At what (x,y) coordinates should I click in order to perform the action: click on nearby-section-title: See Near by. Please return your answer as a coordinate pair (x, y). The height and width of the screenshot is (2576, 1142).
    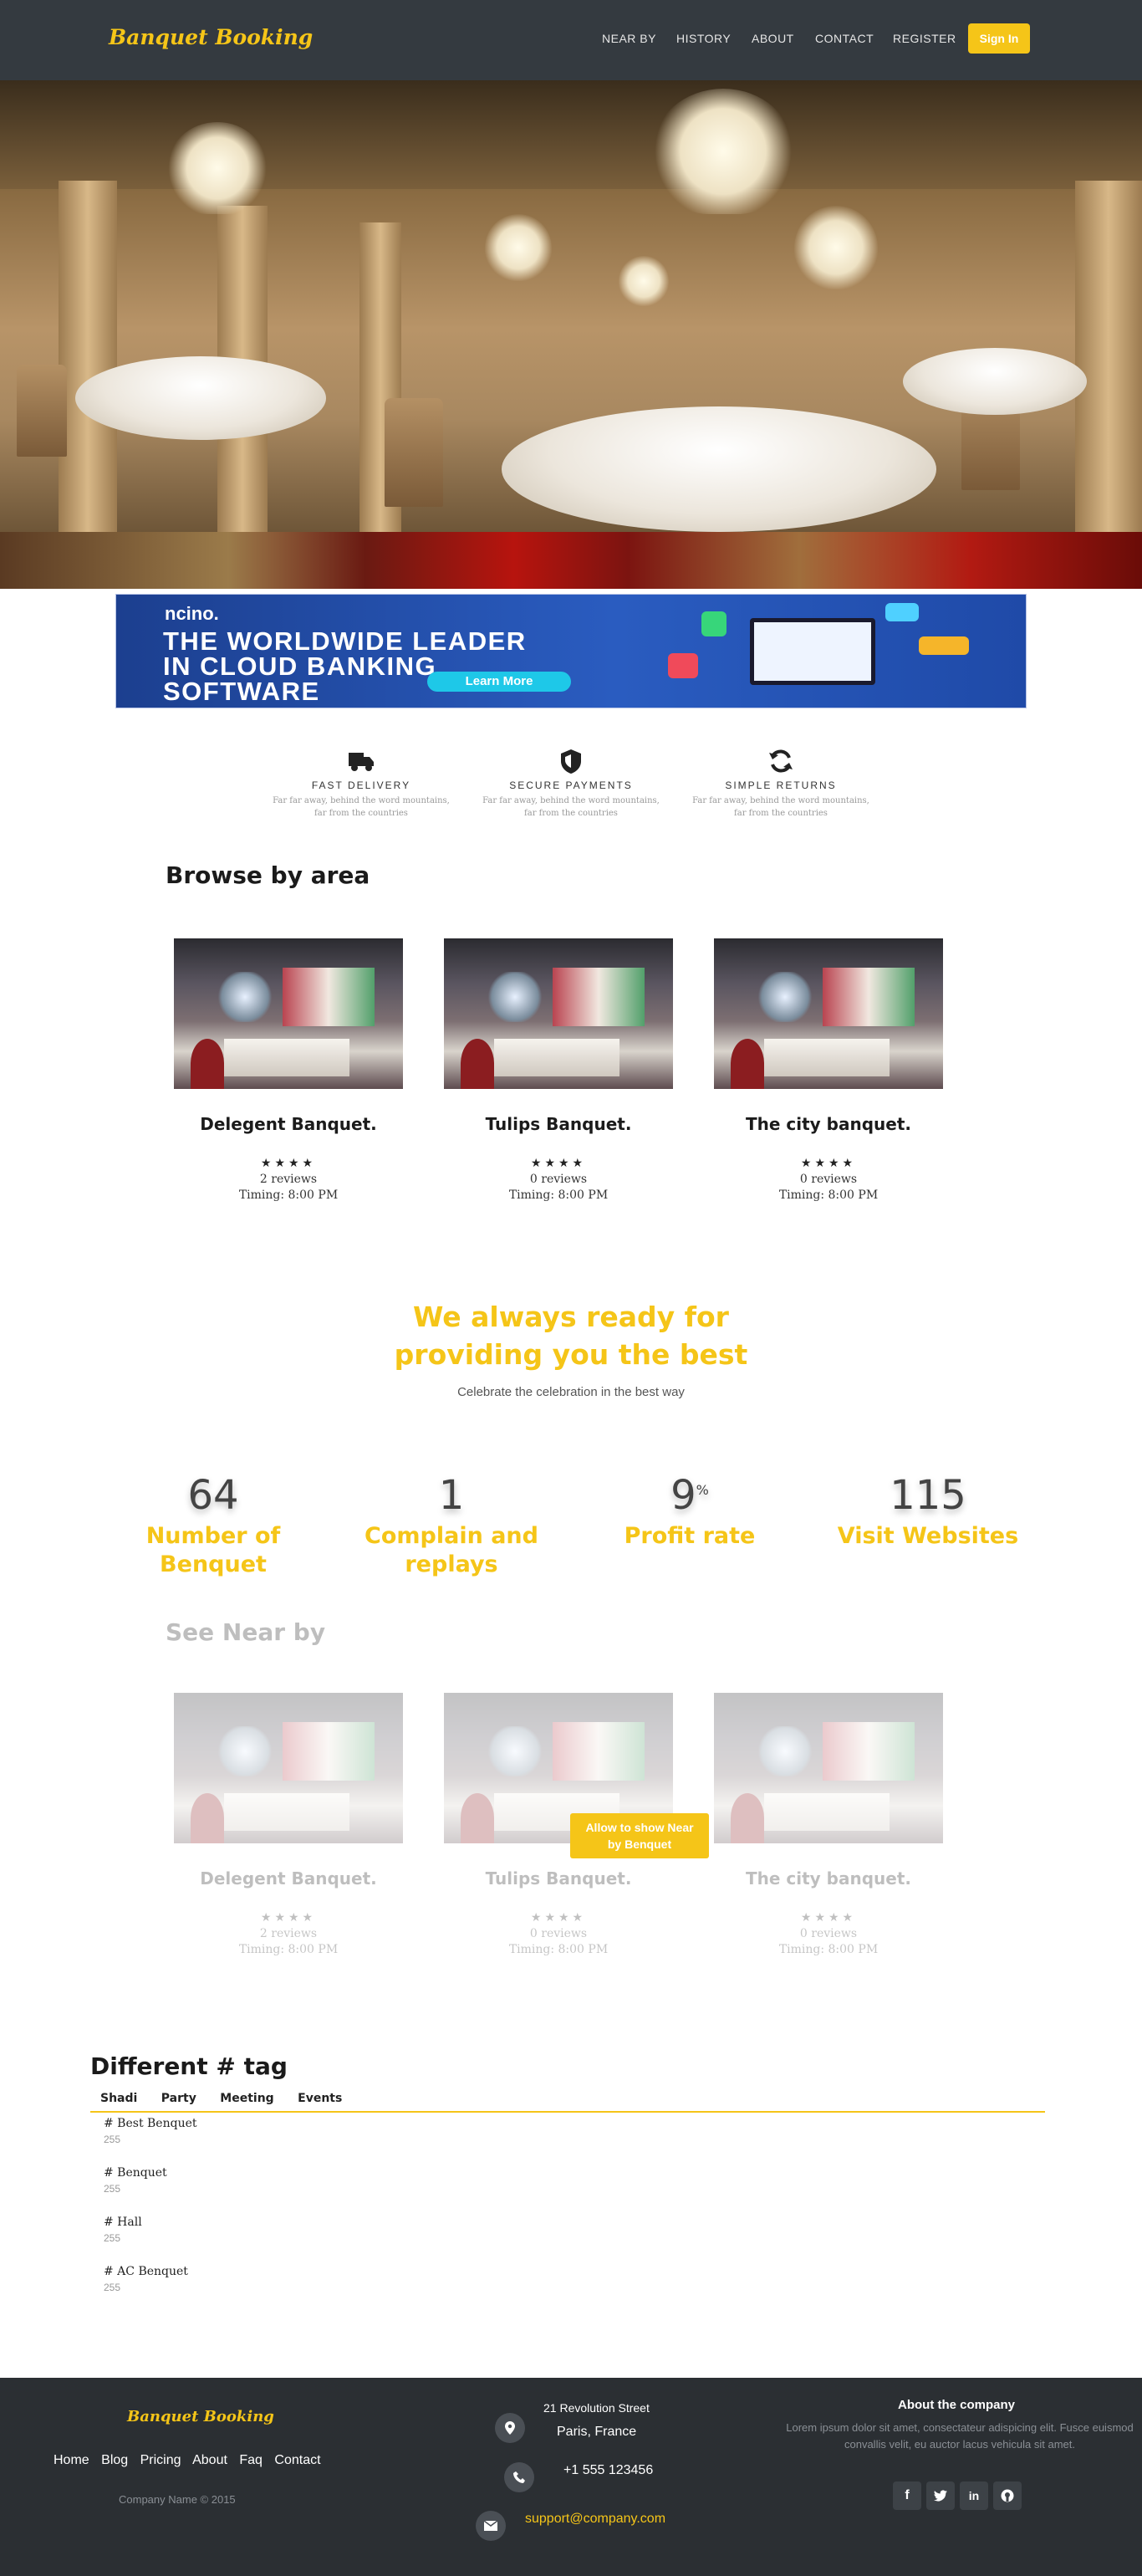
    Looking at the image, I should click on (246, 1632).